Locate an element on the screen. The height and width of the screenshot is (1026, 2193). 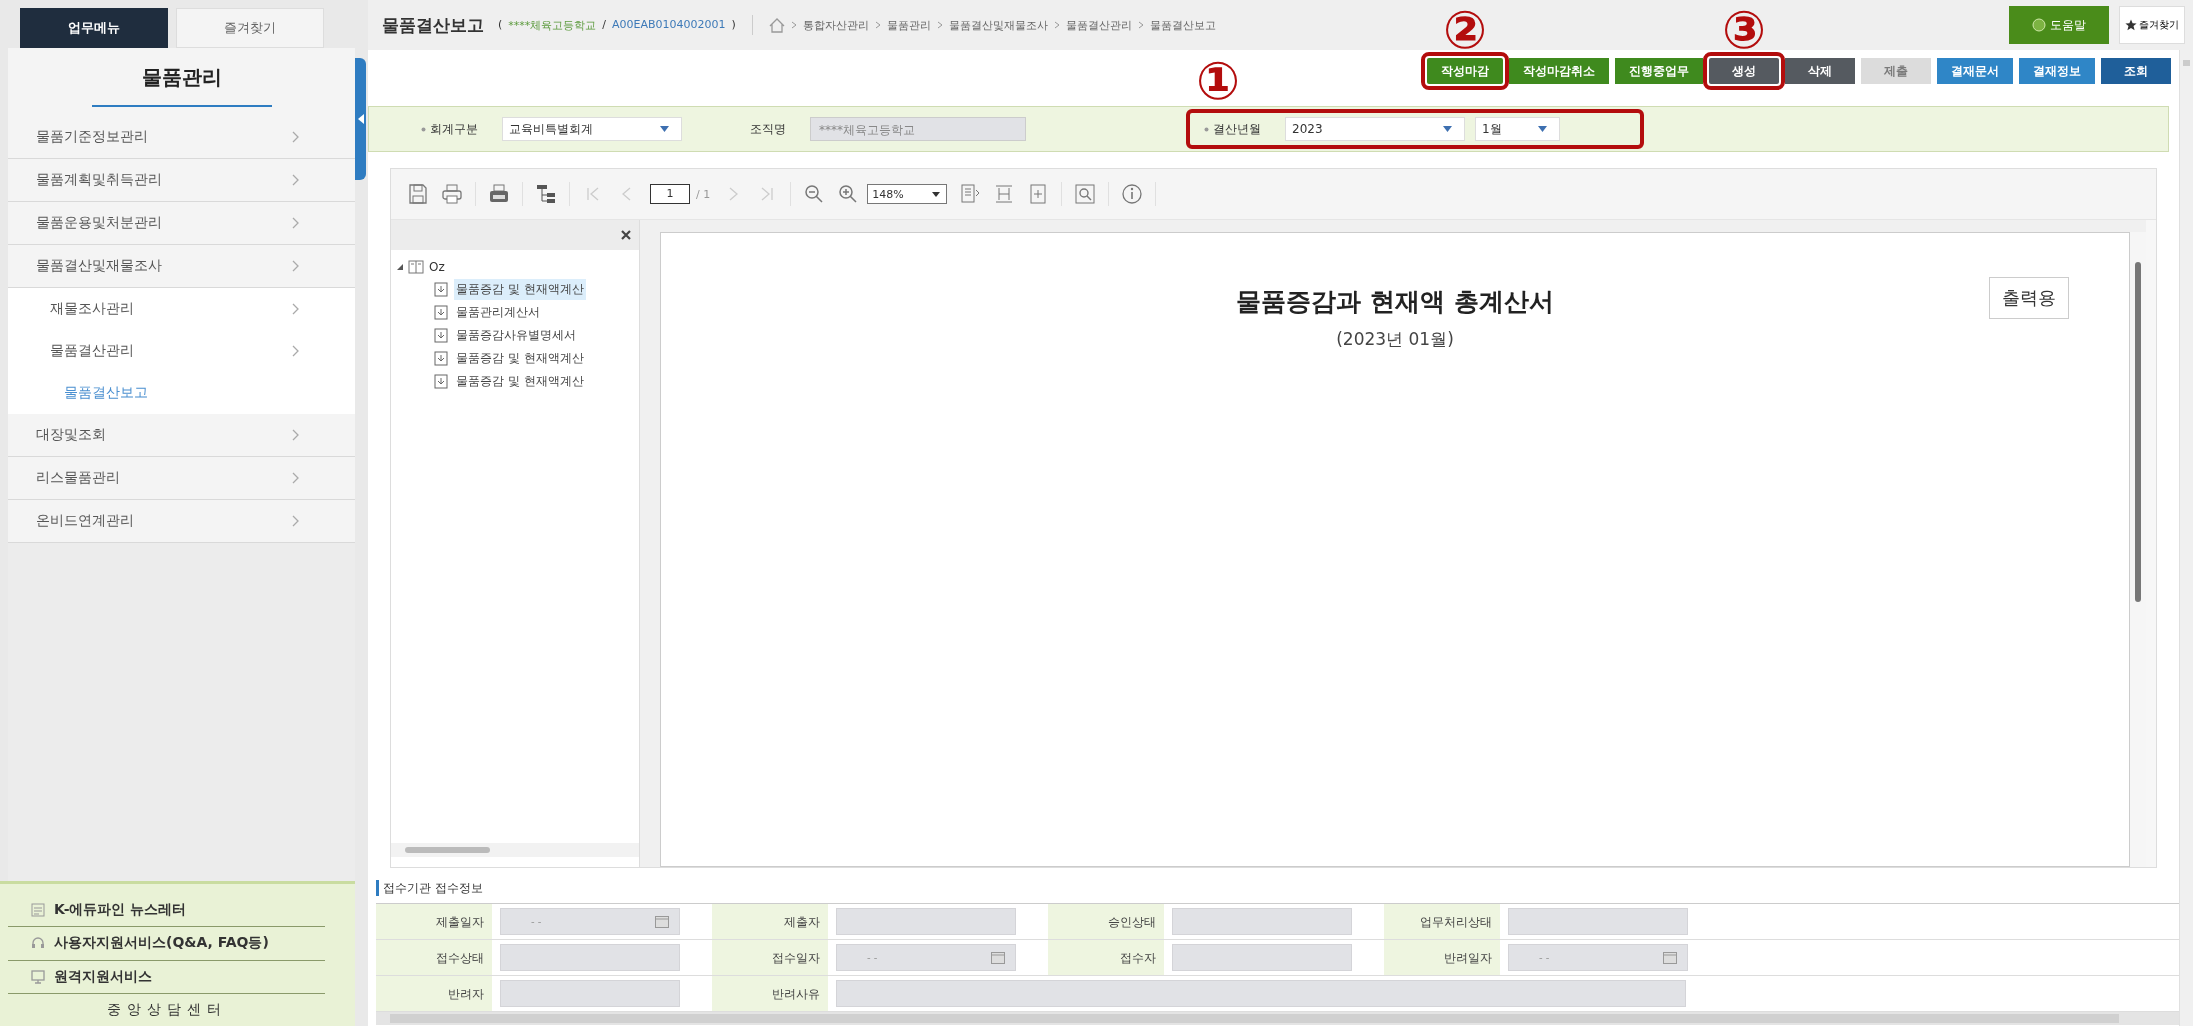
page-number-field: 1 is located at coordinates (670, 194).